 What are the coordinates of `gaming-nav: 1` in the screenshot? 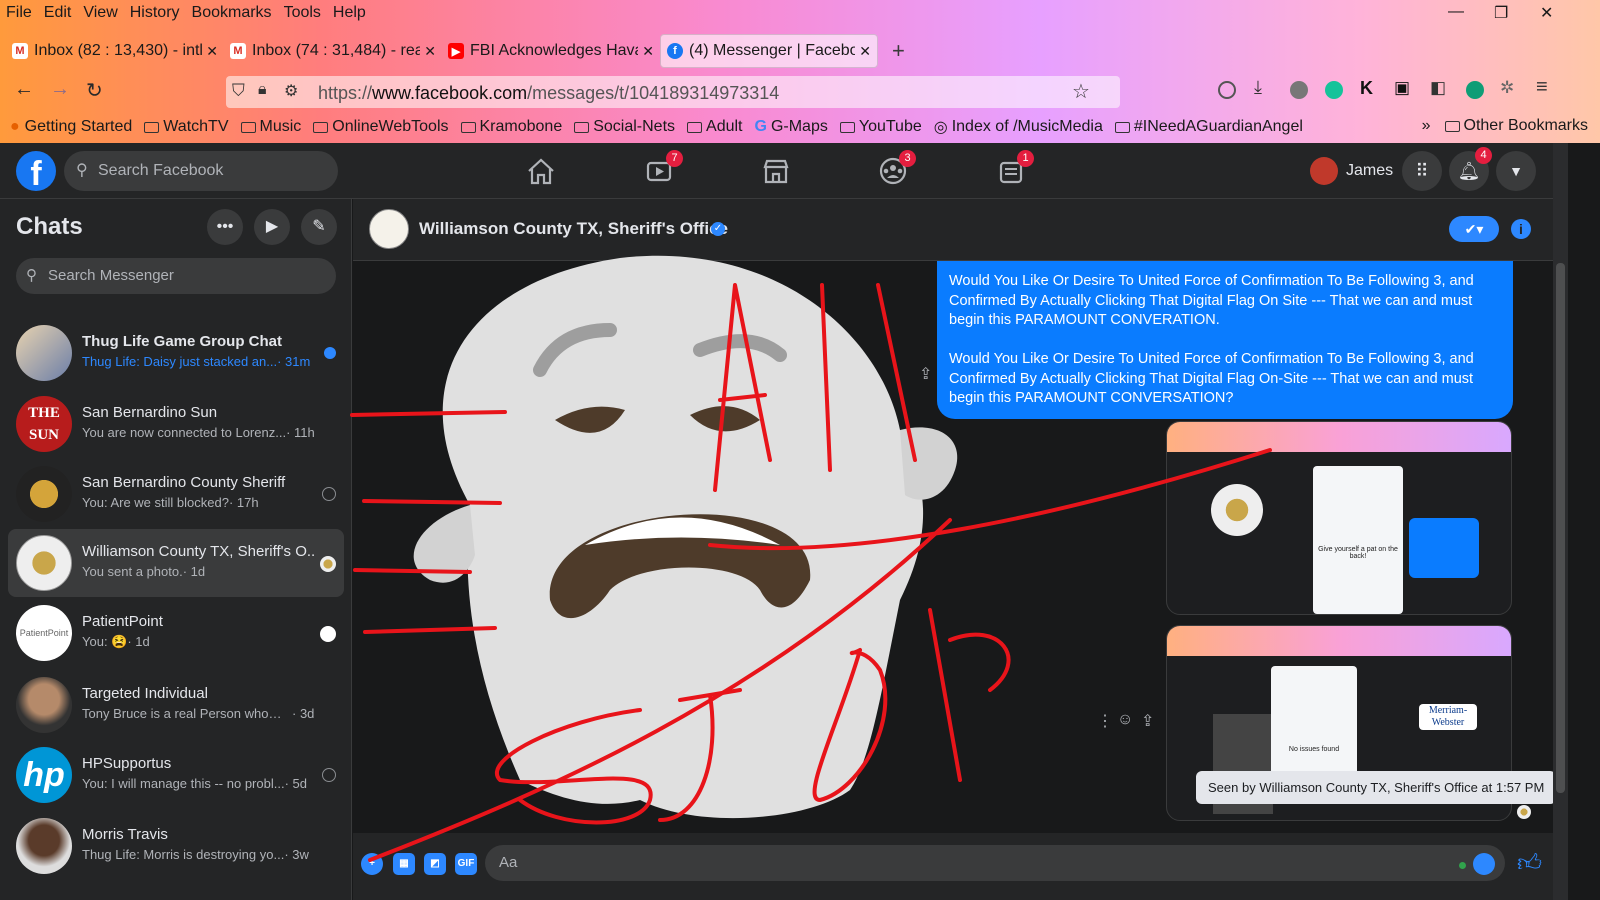 It's located at (1012, 169).